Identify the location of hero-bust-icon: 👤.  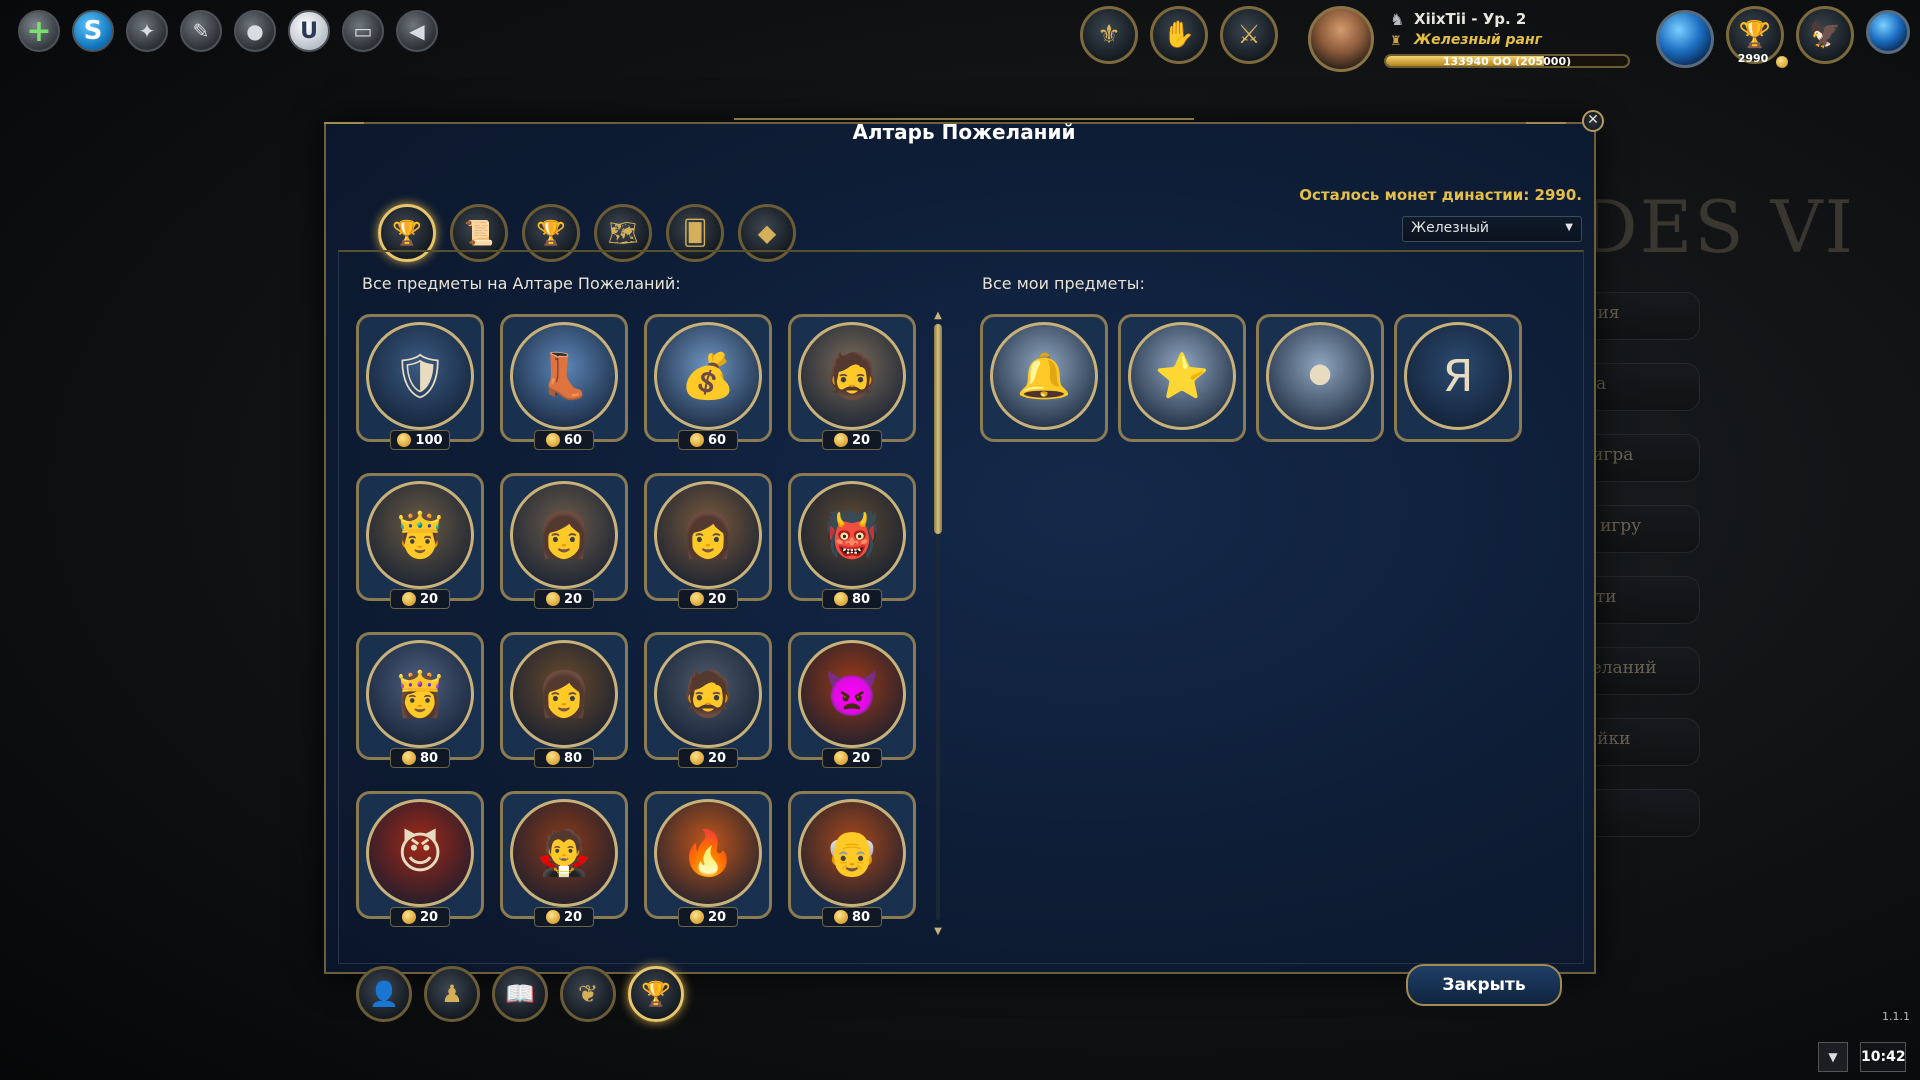
(384, 994).